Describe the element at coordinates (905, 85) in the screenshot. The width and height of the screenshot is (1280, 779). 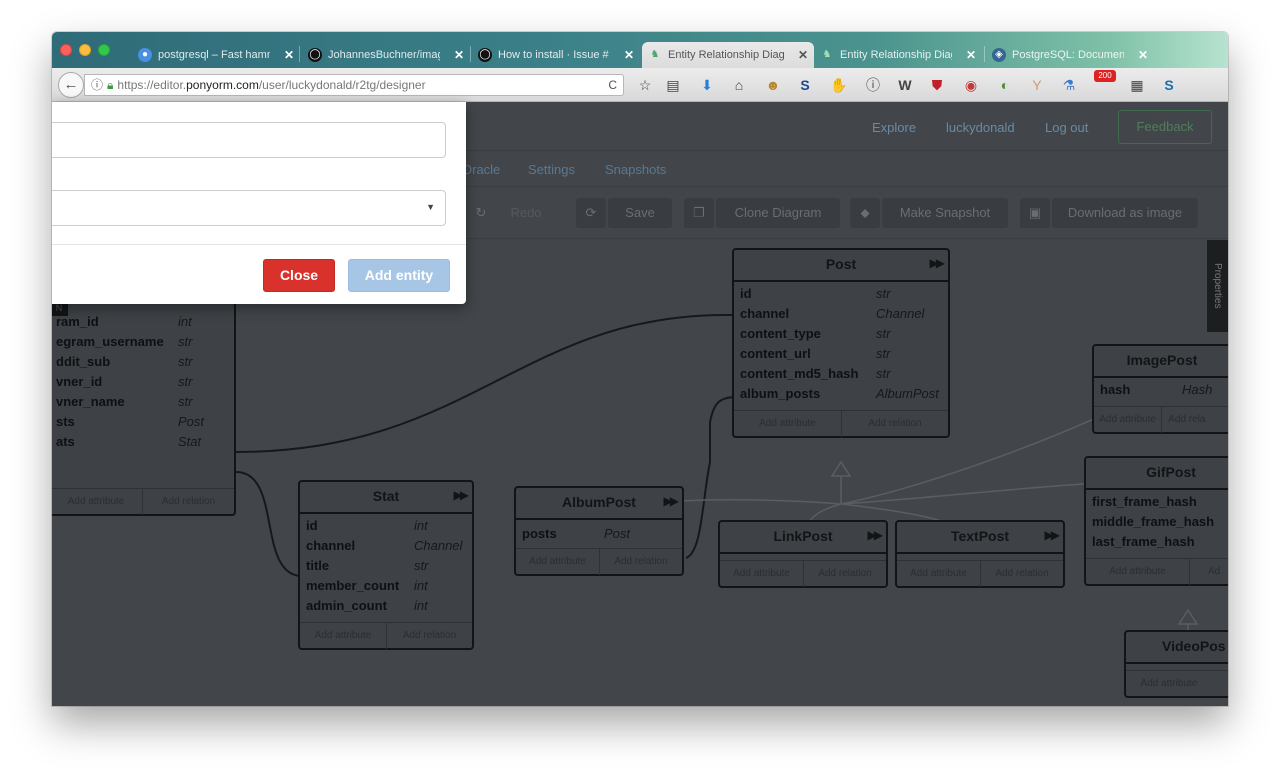
I see `w-extension-icon: W` at that location.